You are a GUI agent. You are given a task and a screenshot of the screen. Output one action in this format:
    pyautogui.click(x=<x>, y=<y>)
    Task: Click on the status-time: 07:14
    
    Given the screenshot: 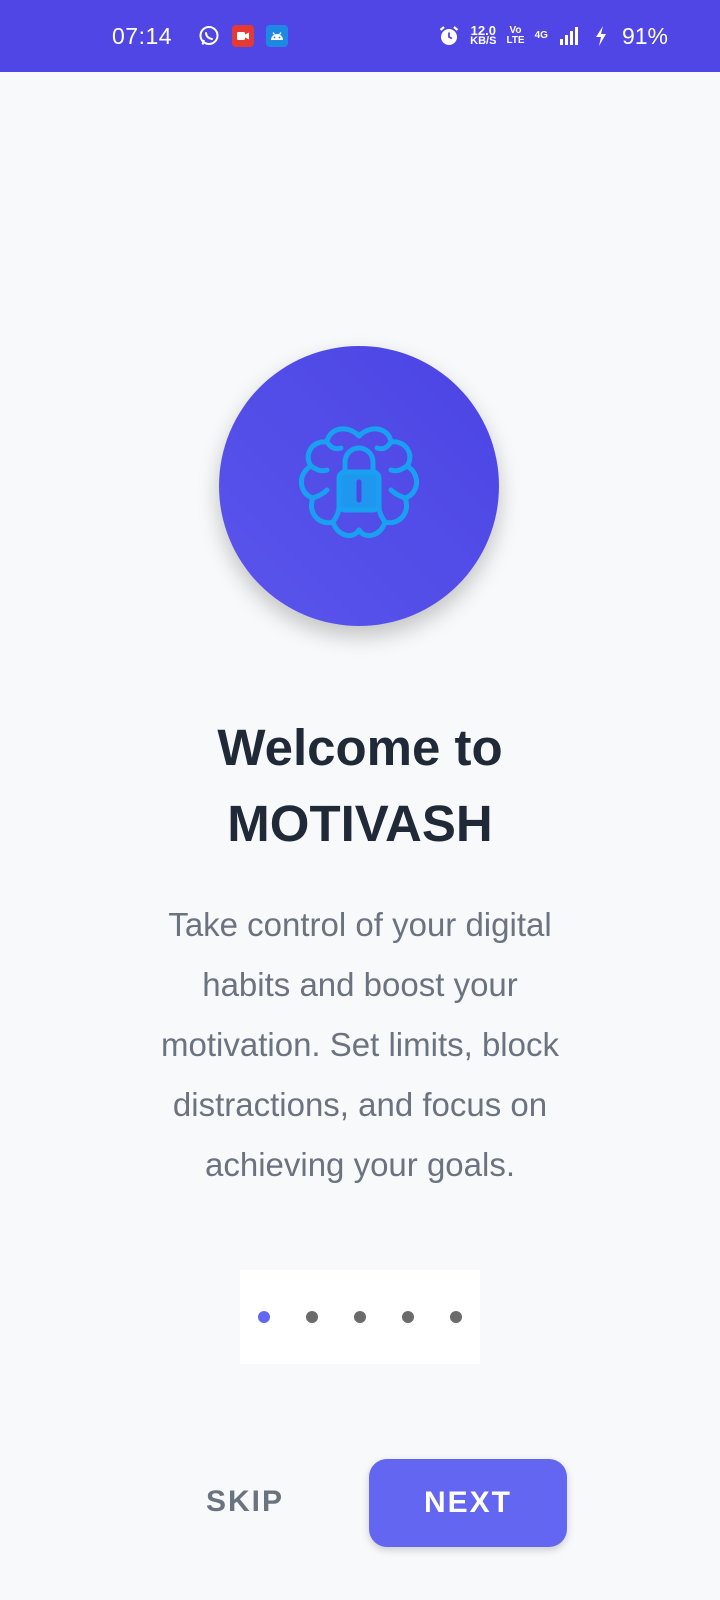 What is the action you would take?
    pyautogui.click(x=142, y=35)
    